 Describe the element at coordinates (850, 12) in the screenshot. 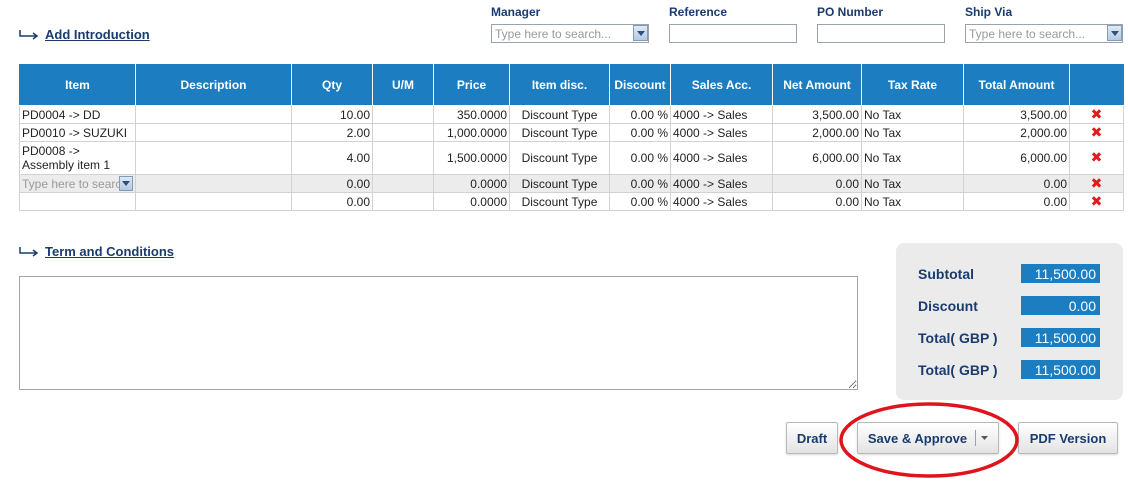

I see `po-number-label: PO Number` at that location.